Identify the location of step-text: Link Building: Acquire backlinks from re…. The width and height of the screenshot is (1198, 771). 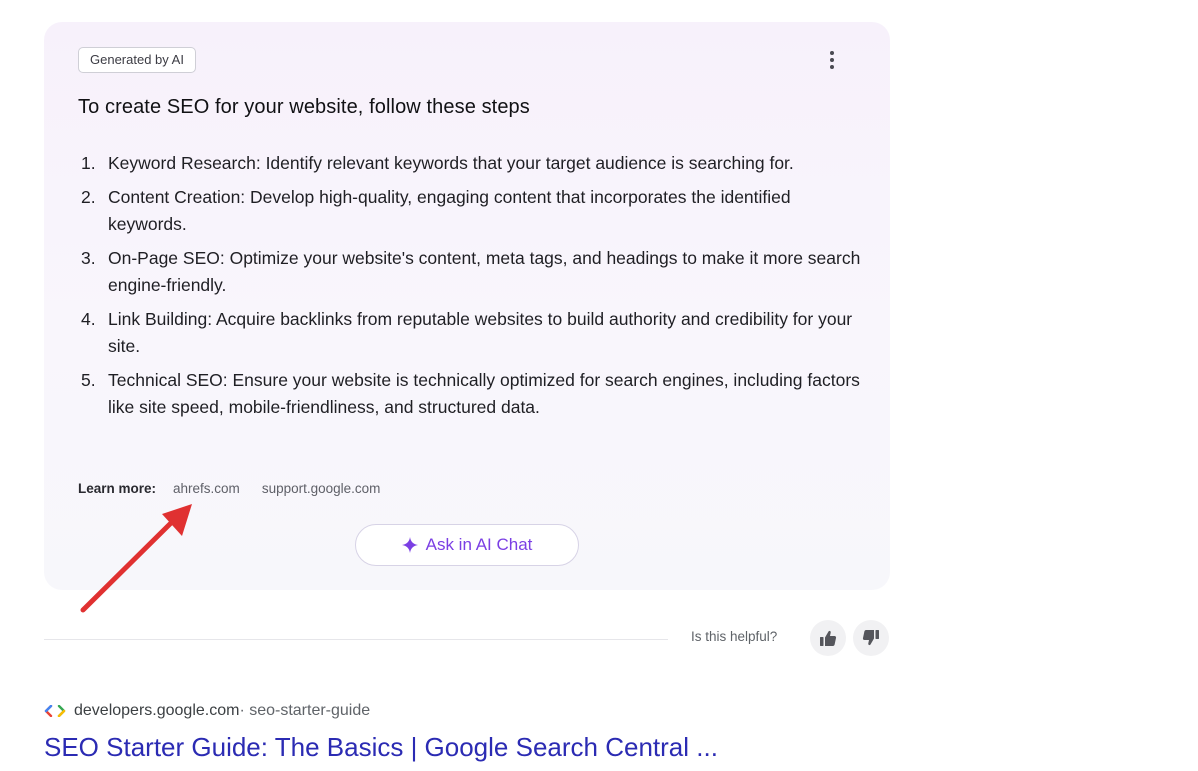
(480, 332).